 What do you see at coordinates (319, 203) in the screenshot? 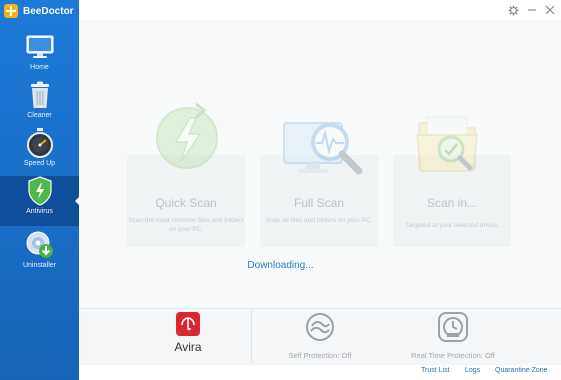
I see `full-scan-title: Full Scan` at bounding box center [319, 203].